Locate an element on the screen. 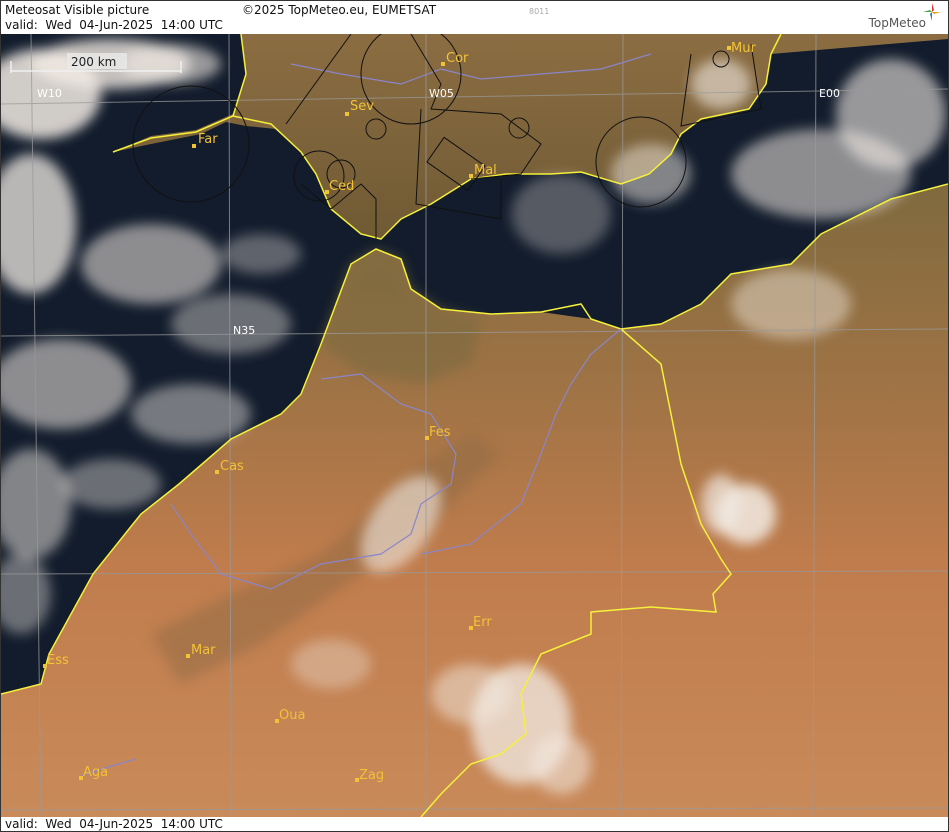 The width and height of the screenshot is (949, 832). city-label-cas: Cas is located at coordinates (232, 466).